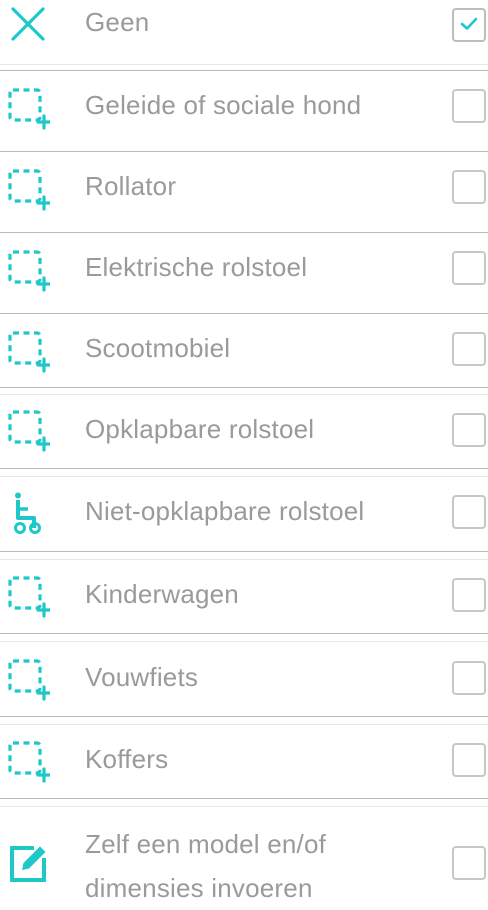 The image size is (488, 910). Describe the element at coordinates (158, 348) in the screenshot. I see `option-label: Scootmobiel` at that location.